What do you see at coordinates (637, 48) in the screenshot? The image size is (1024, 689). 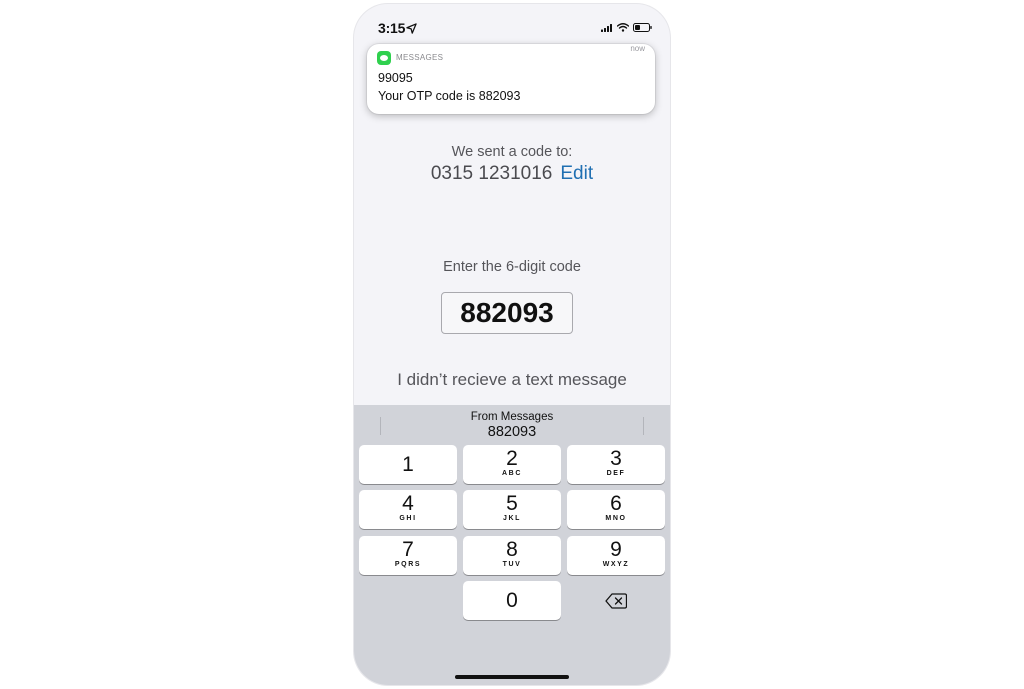 I see `notification-time: now` at bounding box center [637, 48].